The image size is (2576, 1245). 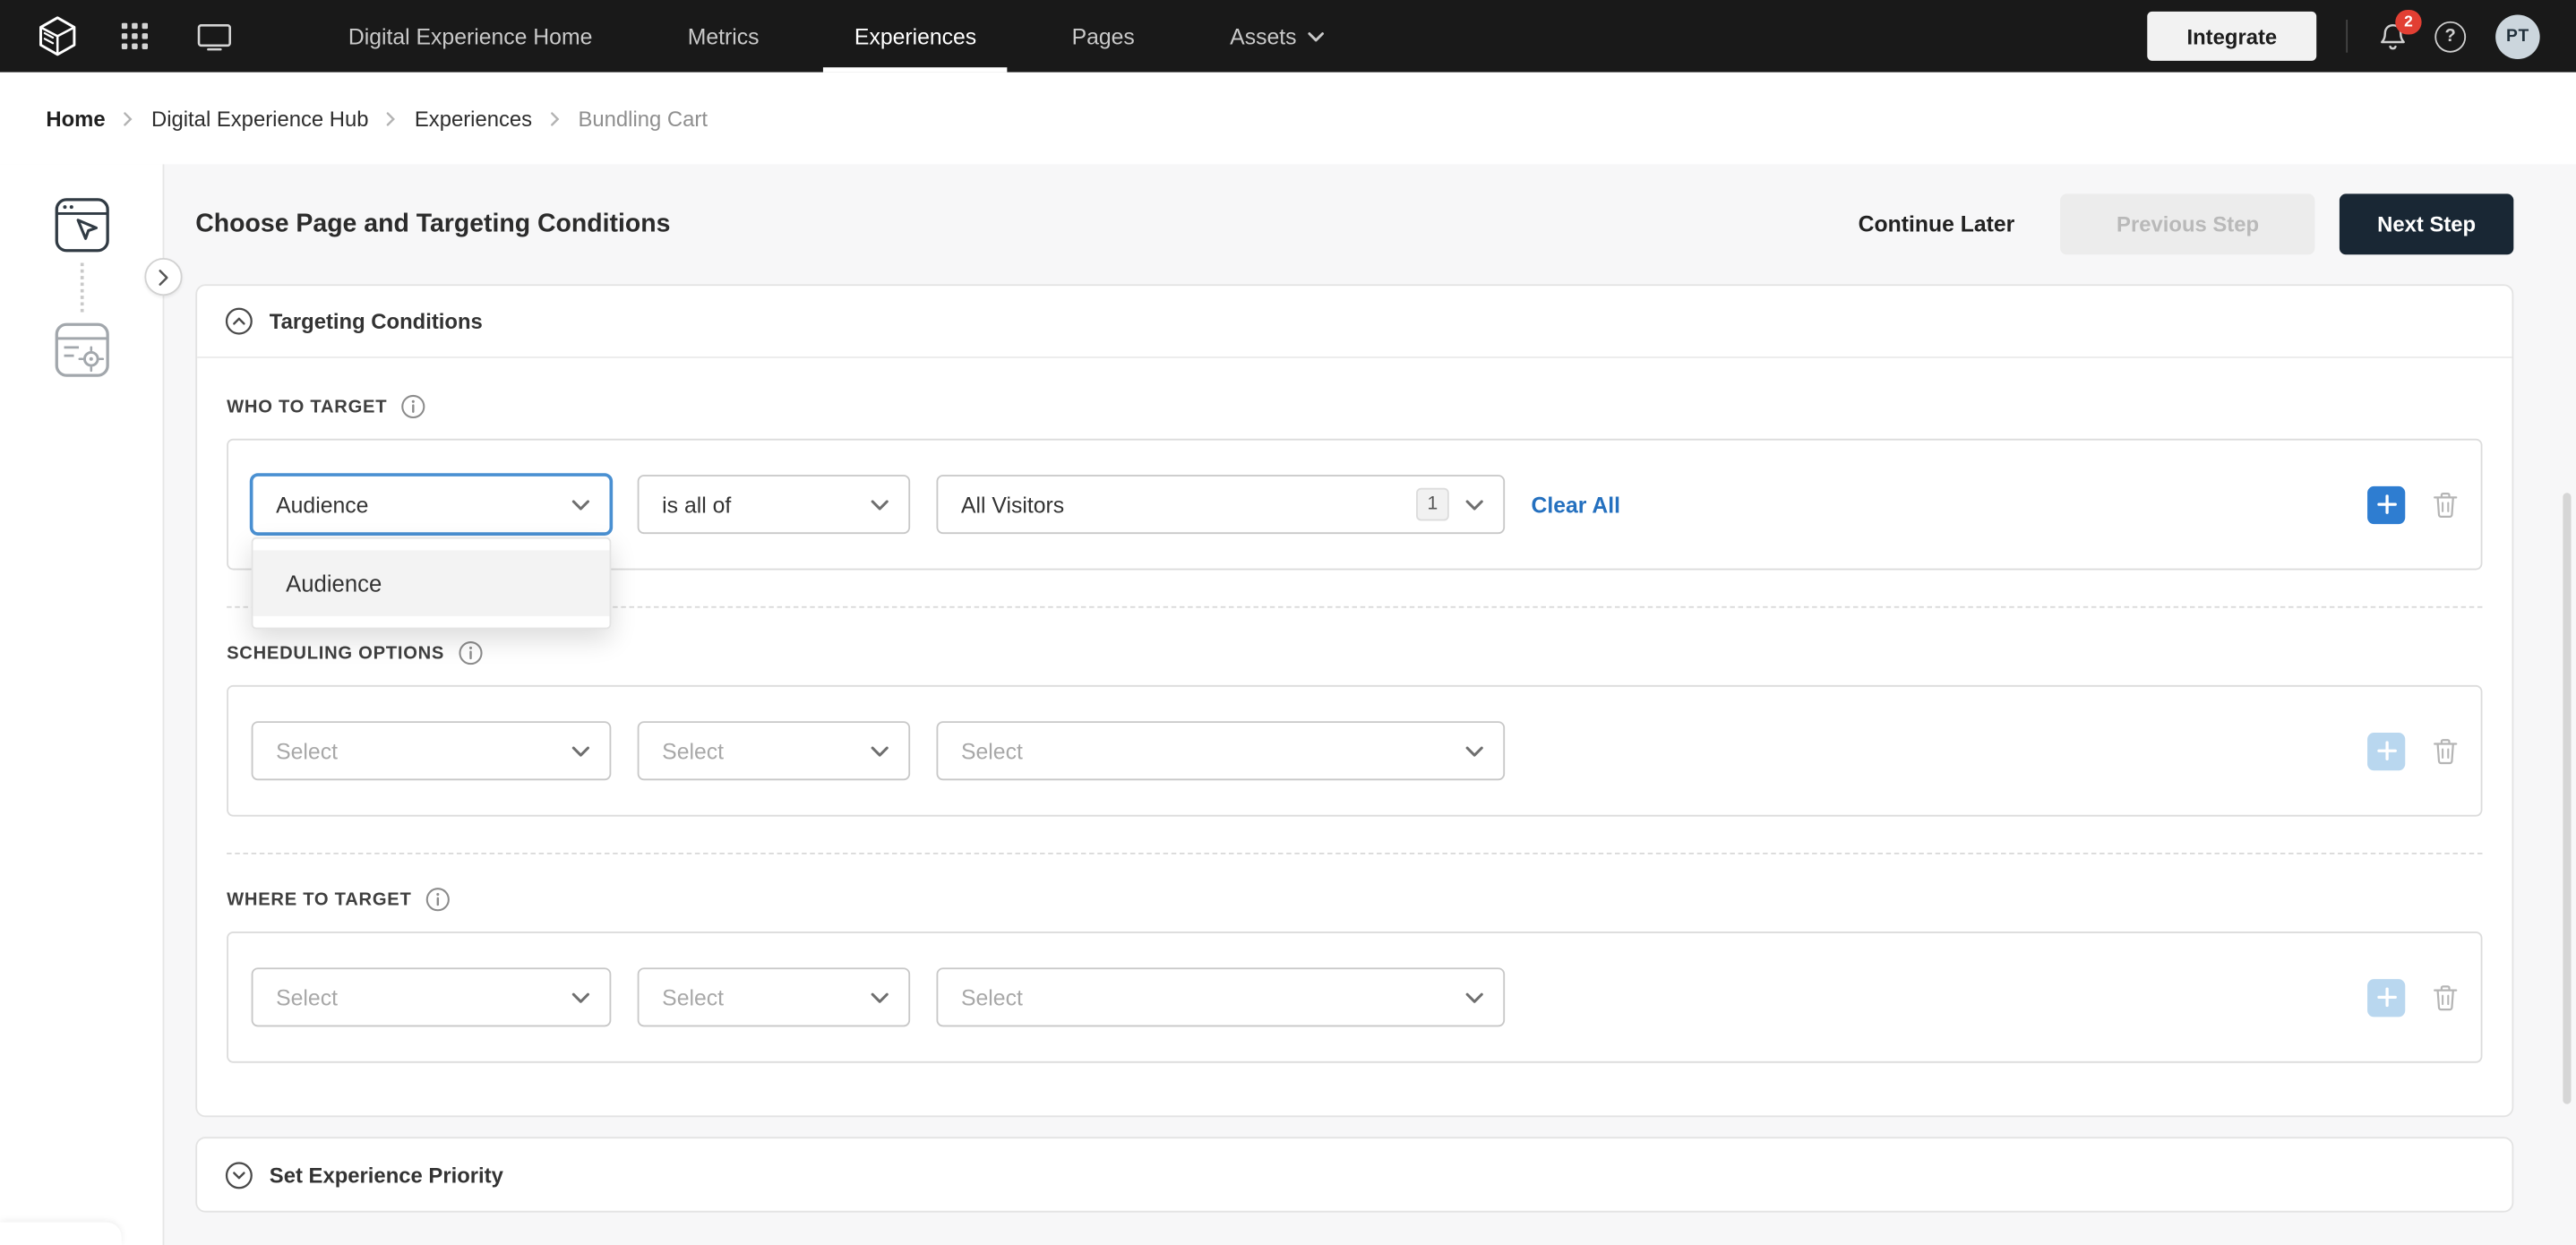 What do you see at coordinates (697, 504) in the screenshot?
I see `condition-operator-value: is all of` at bounding box center [697, 504].